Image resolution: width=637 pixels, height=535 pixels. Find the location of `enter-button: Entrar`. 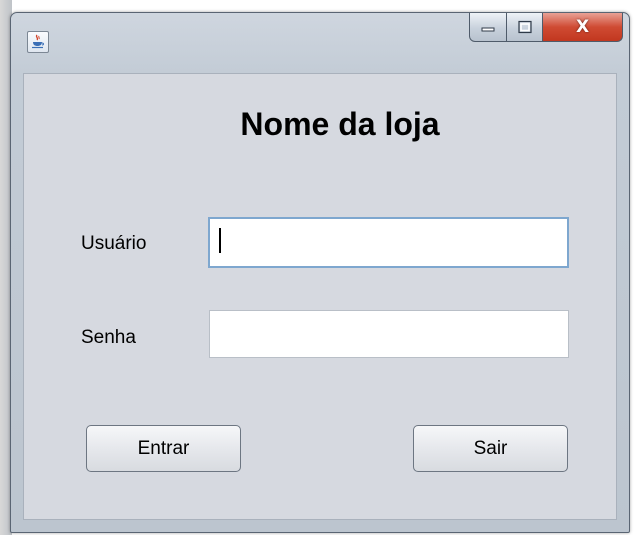

enter-button: Entrar is located at coordinates (163, 448).